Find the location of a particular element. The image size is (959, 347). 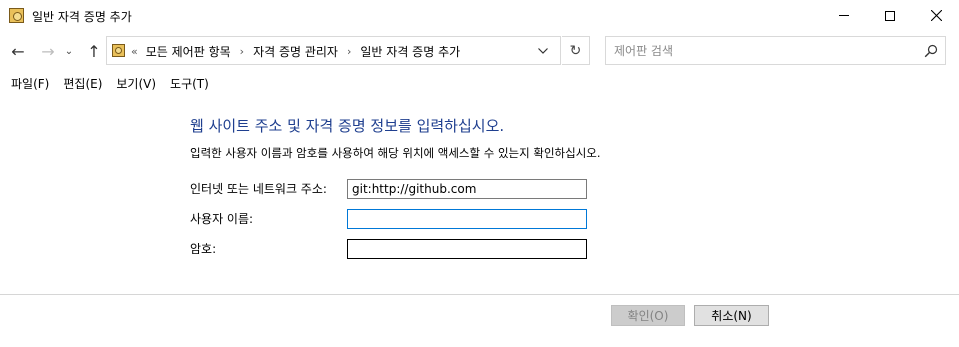

breadcrumb-item-add-generic-credential: 일반 자격 증명 추가 is located at coordinates (410, 51).